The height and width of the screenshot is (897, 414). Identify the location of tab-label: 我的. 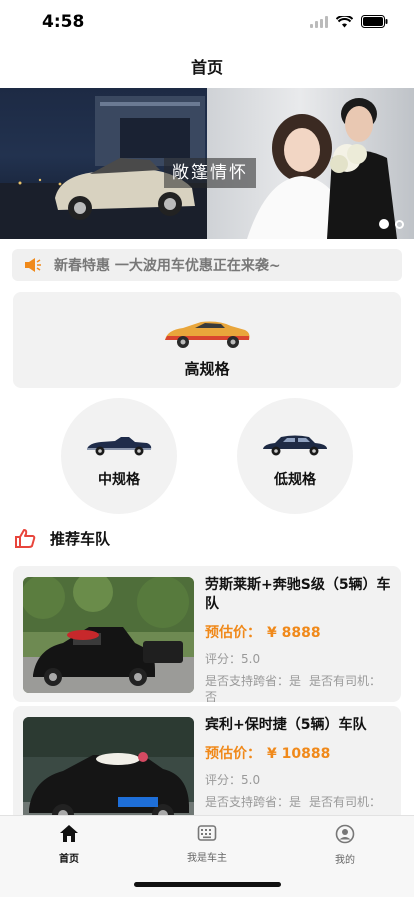
(345, 860).